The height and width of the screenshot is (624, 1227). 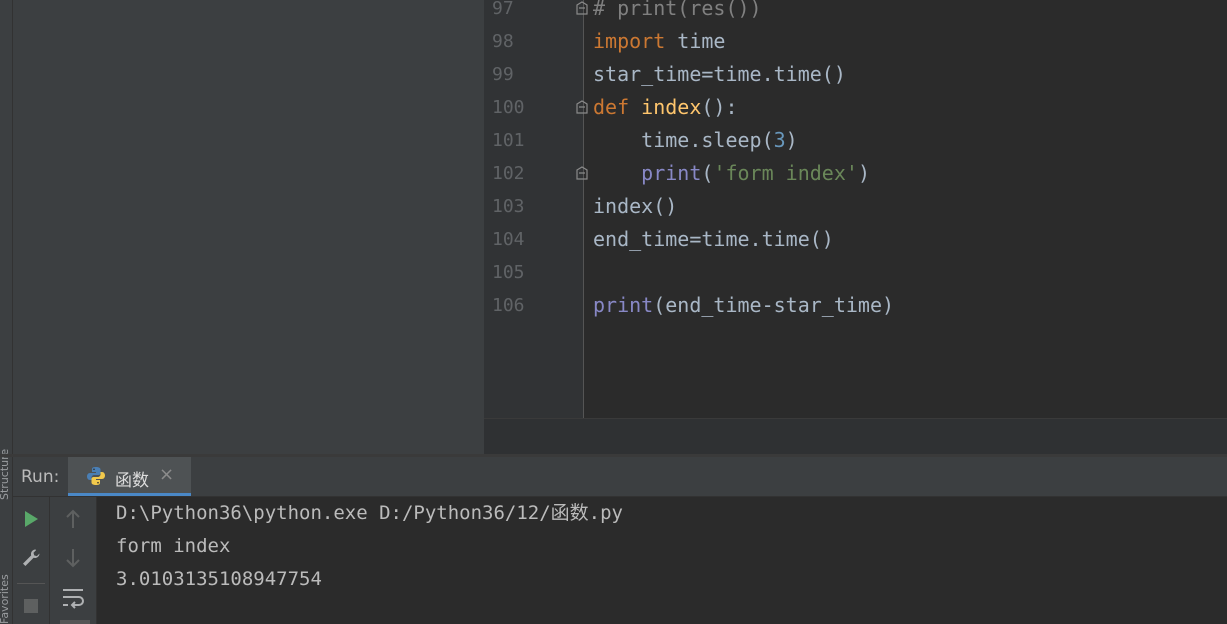 What do you see at coordinates (855, 272) in the screenshot?
I see `code-line: 105` at bounding box center [855, 272].